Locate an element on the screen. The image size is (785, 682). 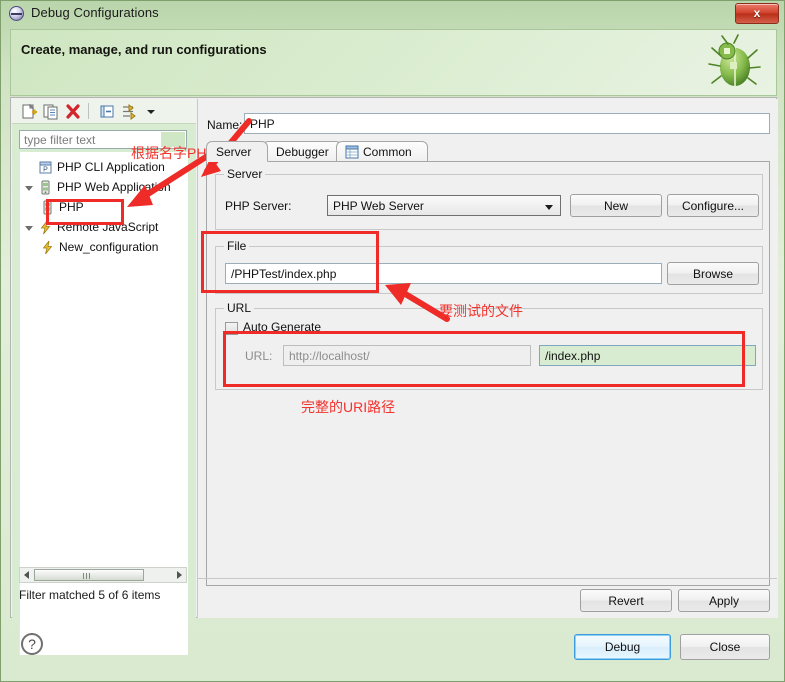
bug-icon is located at coordinates (734, 60).